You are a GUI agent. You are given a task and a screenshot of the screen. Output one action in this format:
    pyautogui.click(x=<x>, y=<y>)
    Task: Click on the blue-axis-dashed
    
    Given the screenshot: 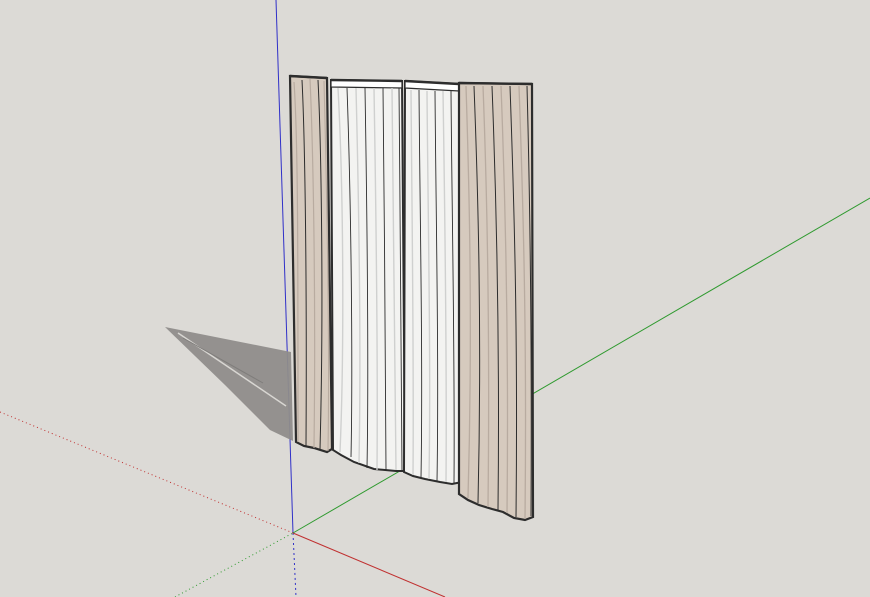 What is the action you would take?
    pyautogui.click(x=294, y=564)
    